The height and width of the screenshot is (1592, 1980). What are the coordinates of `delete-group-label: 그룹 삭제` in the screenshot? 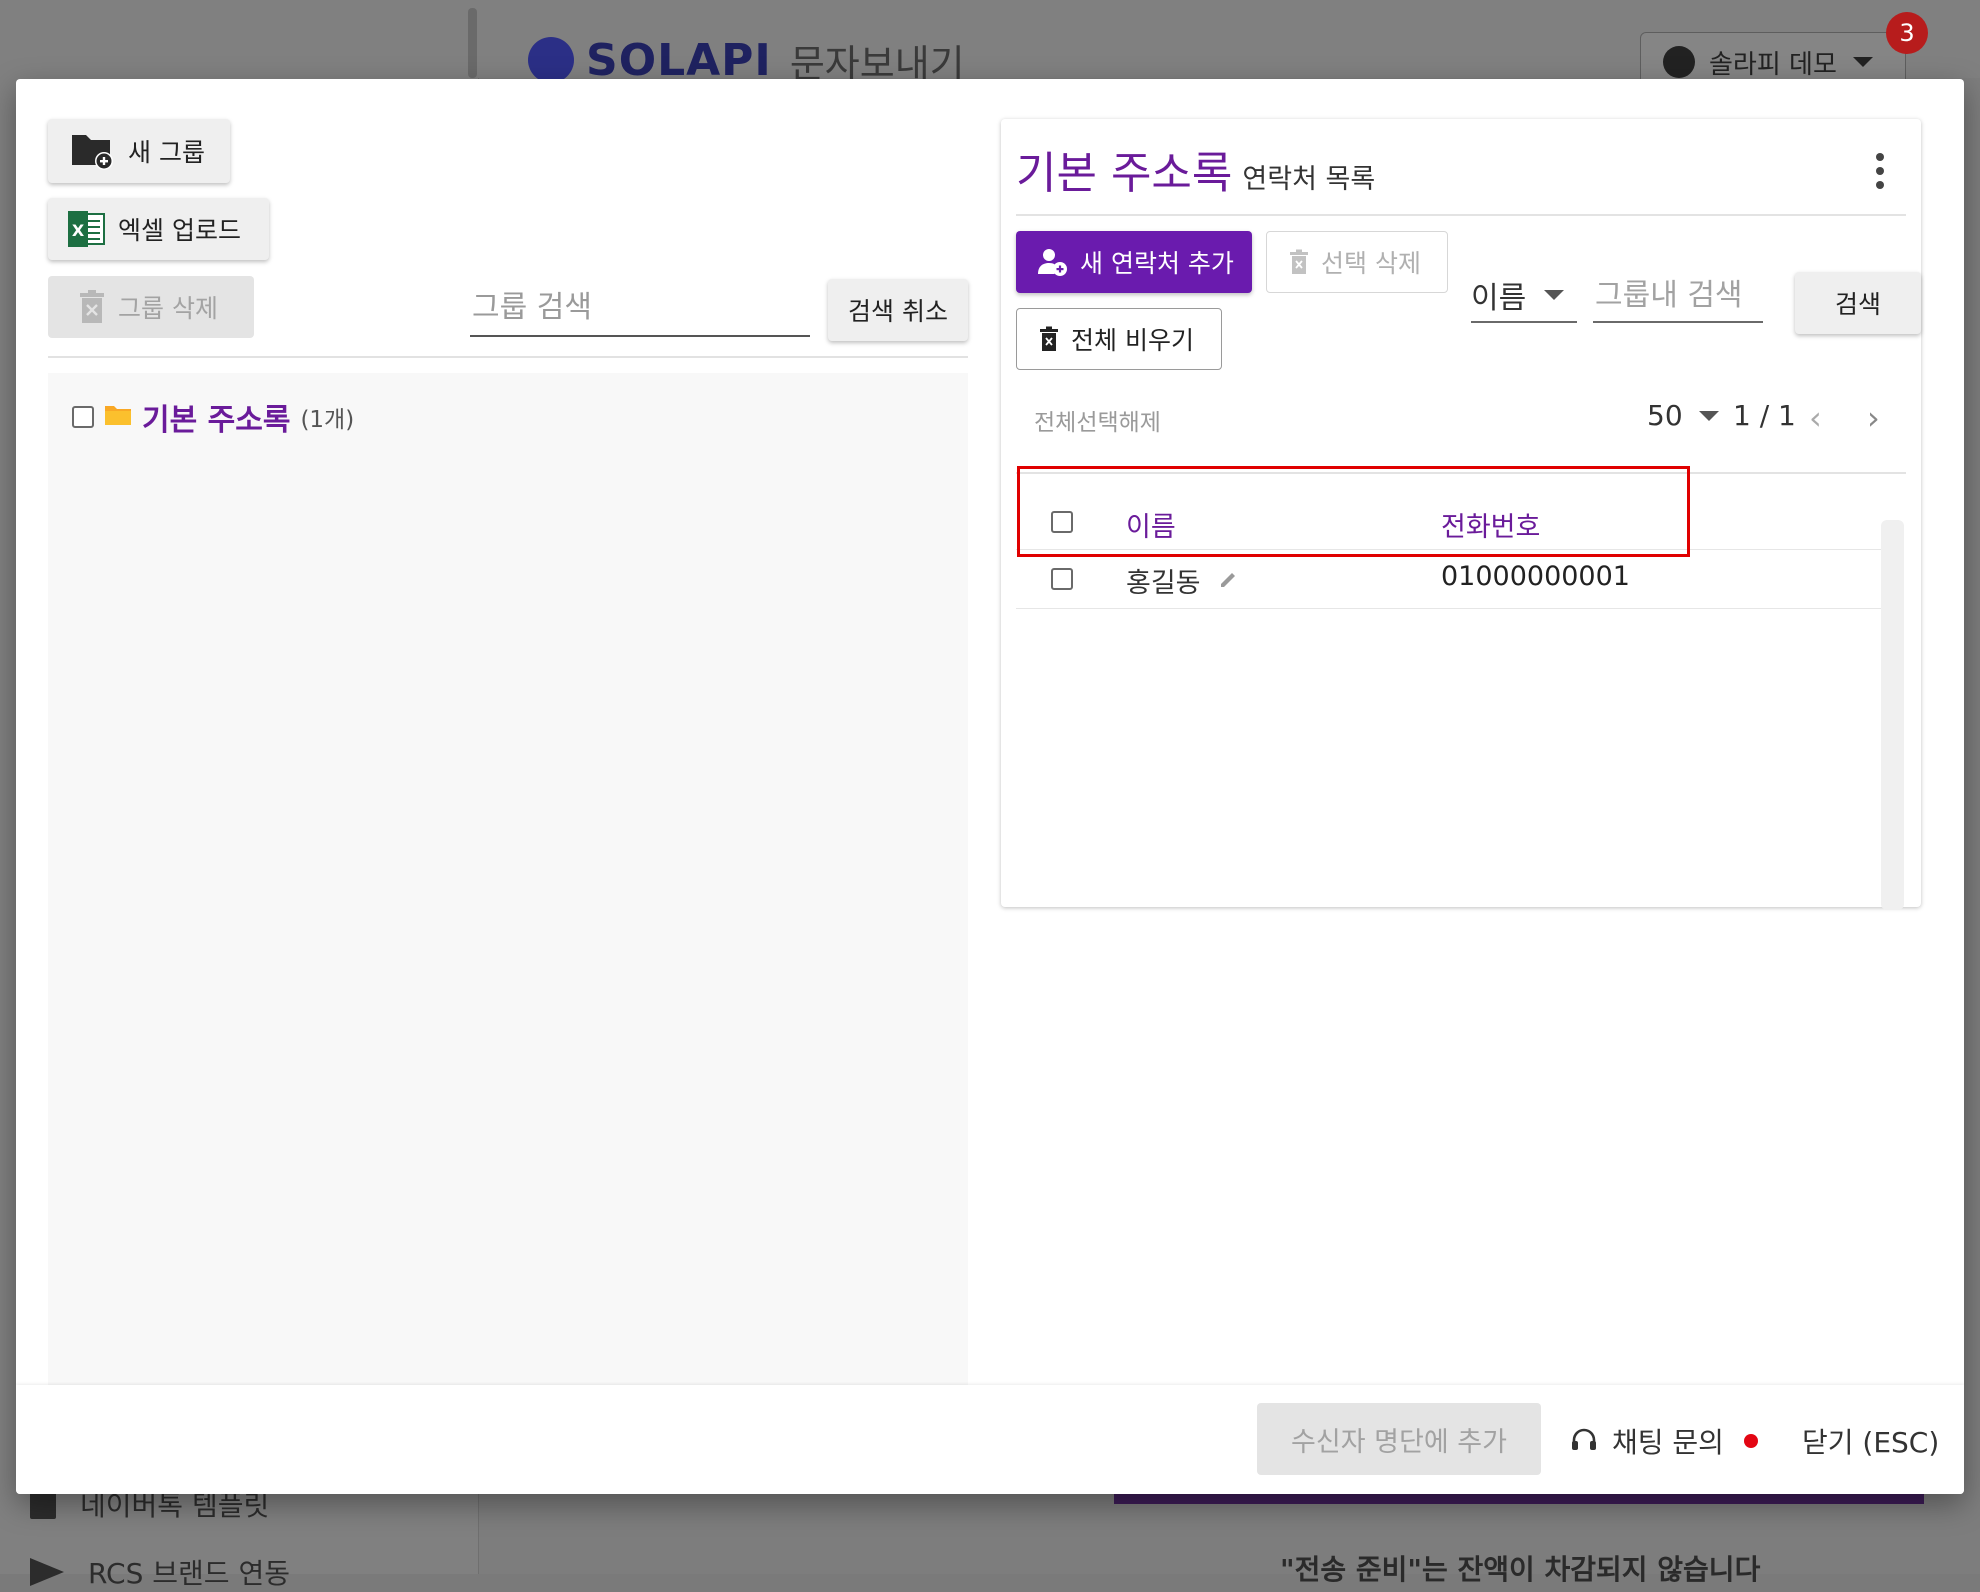 It's located at (168, 308).